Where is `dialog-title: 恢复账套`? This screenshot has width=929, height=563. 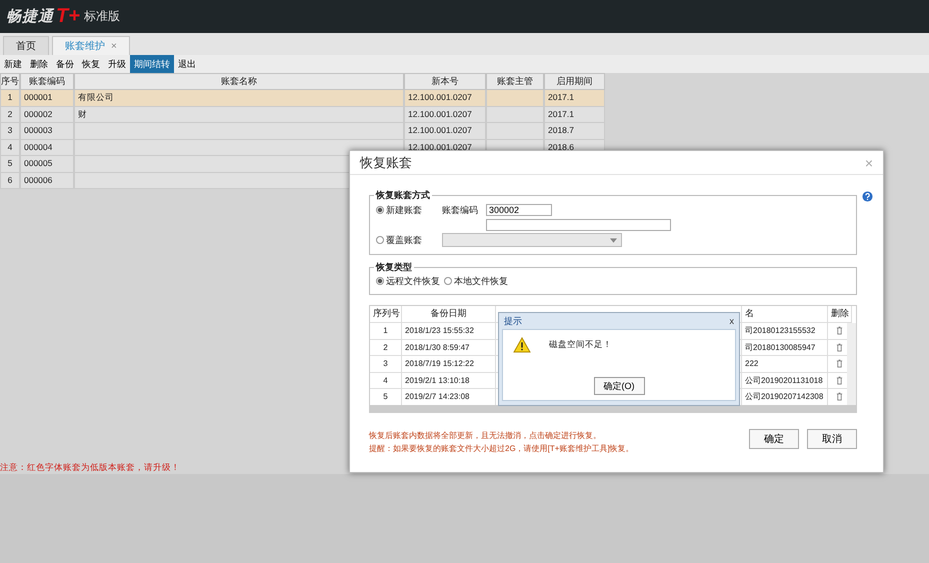 dialog-title: 恢复账套 is located at coordinates (386, 163).